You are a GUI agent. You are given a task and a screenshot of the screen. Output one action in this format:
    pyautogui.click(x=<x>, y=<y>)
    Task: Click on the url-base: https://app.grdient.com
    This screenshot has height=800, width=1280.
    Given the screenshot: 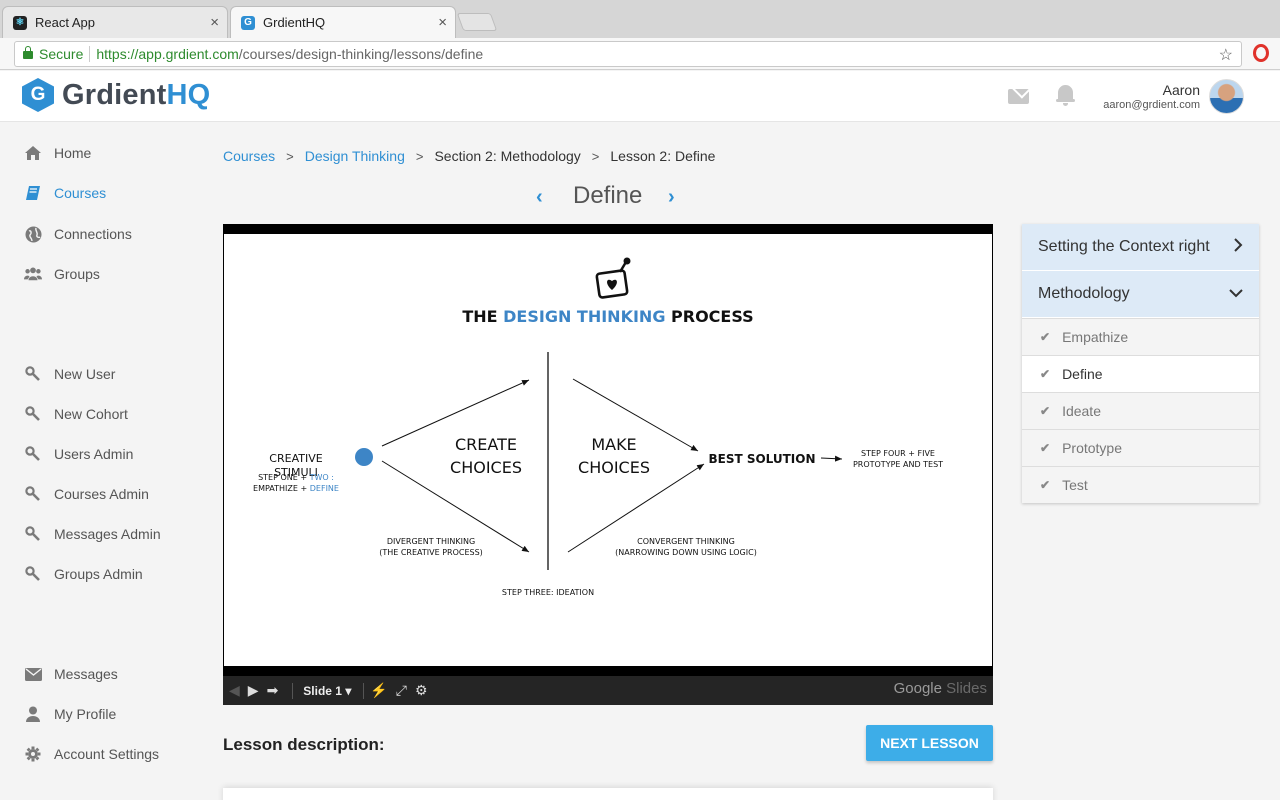 What is the action you would take?
    pyautogui.click(x=167, y=54)
    